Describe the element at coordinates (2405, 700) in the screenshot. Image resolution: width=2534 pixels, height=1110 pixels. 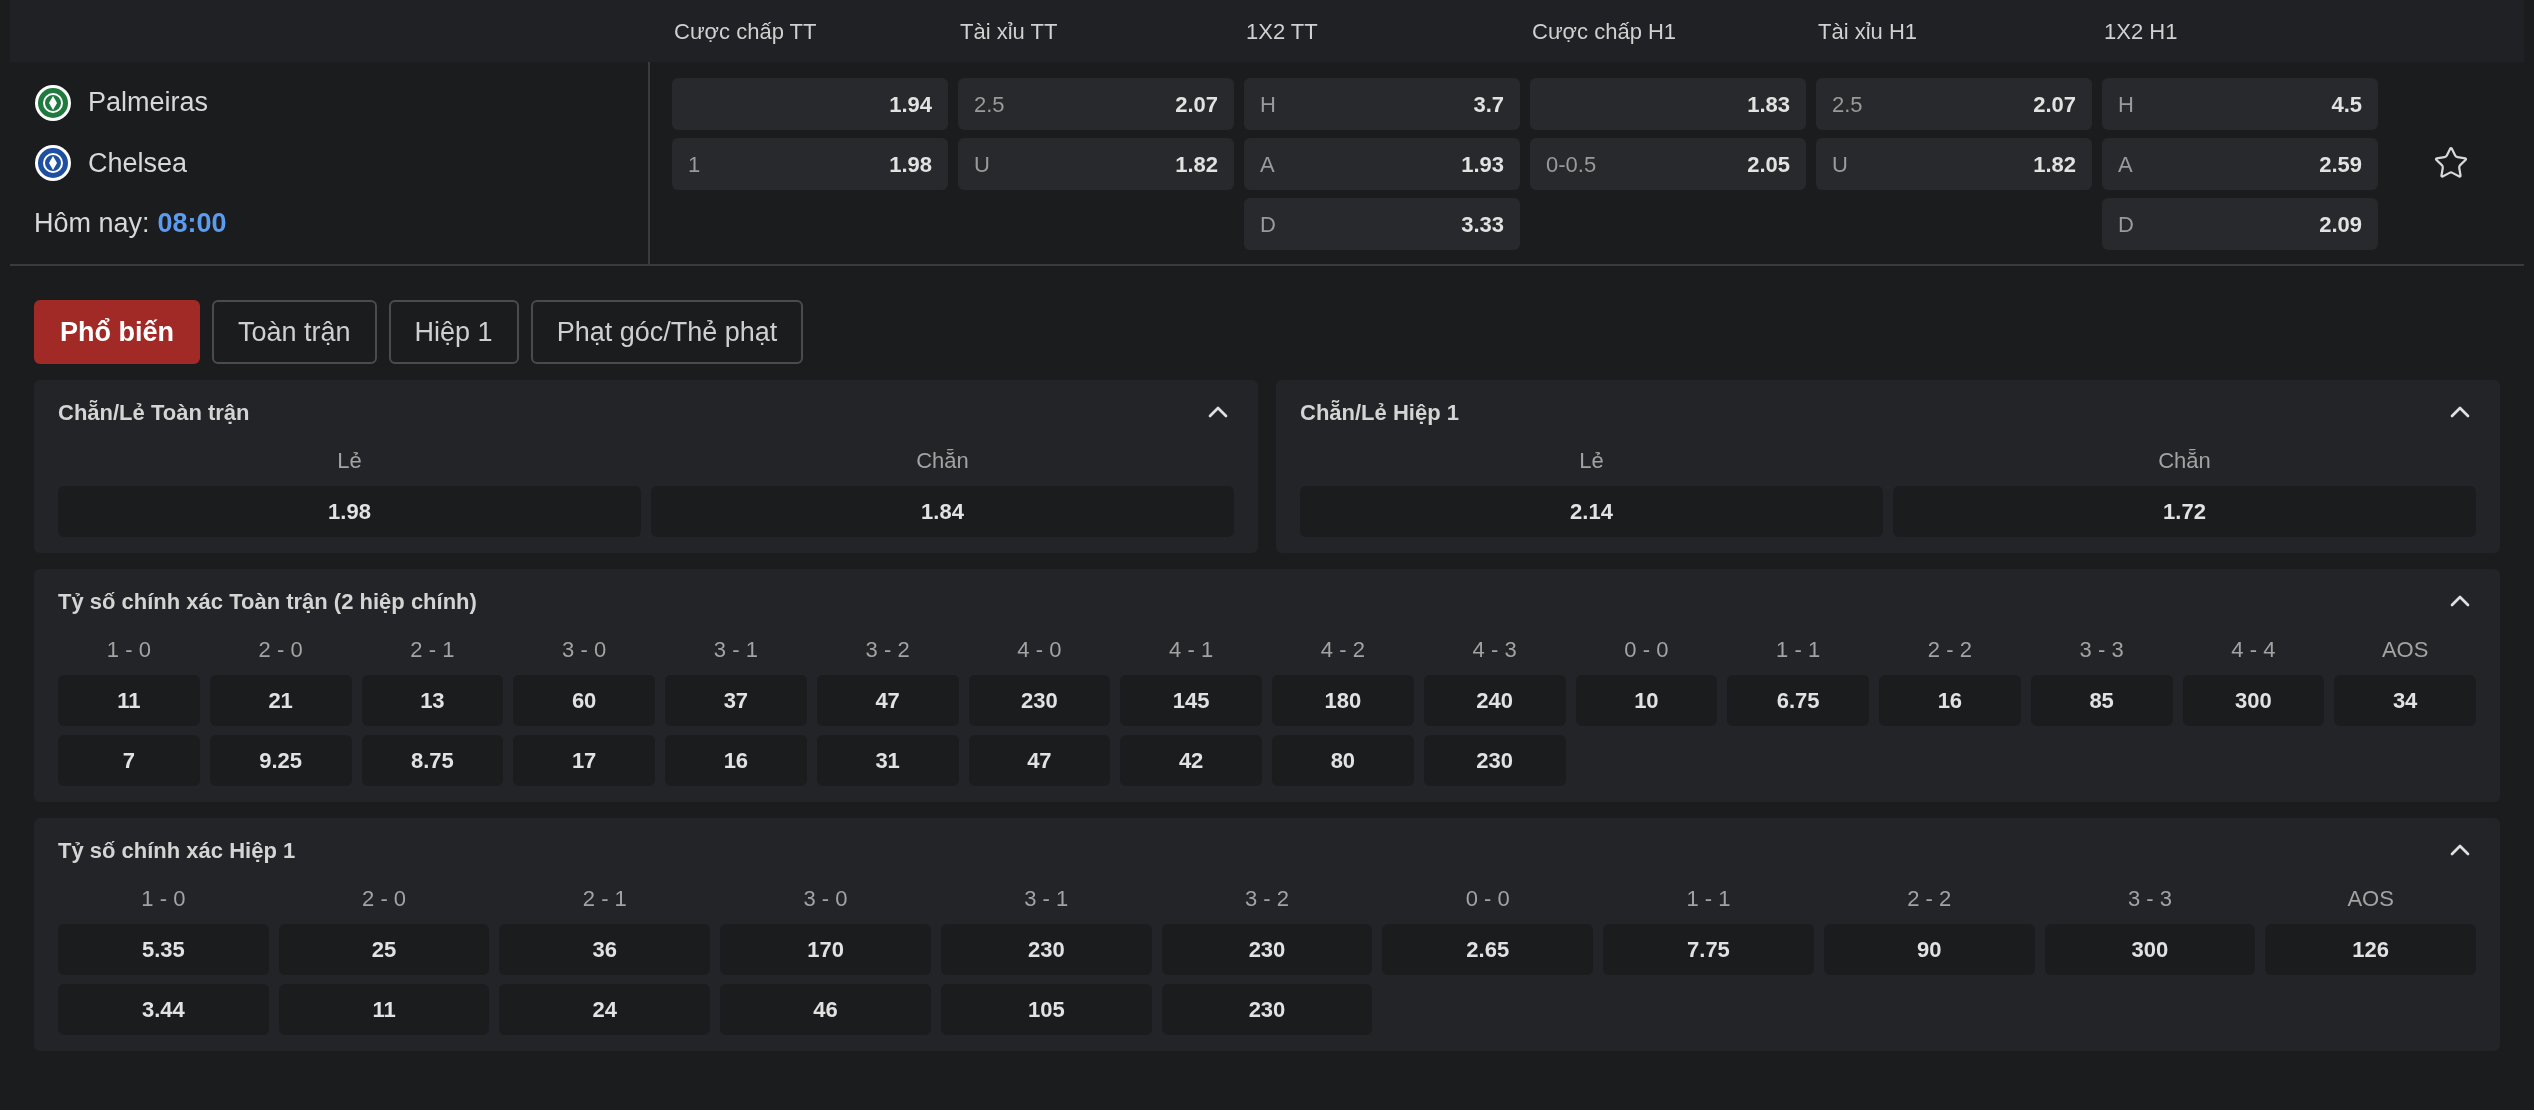
I see `odds-button: 34` at that location.